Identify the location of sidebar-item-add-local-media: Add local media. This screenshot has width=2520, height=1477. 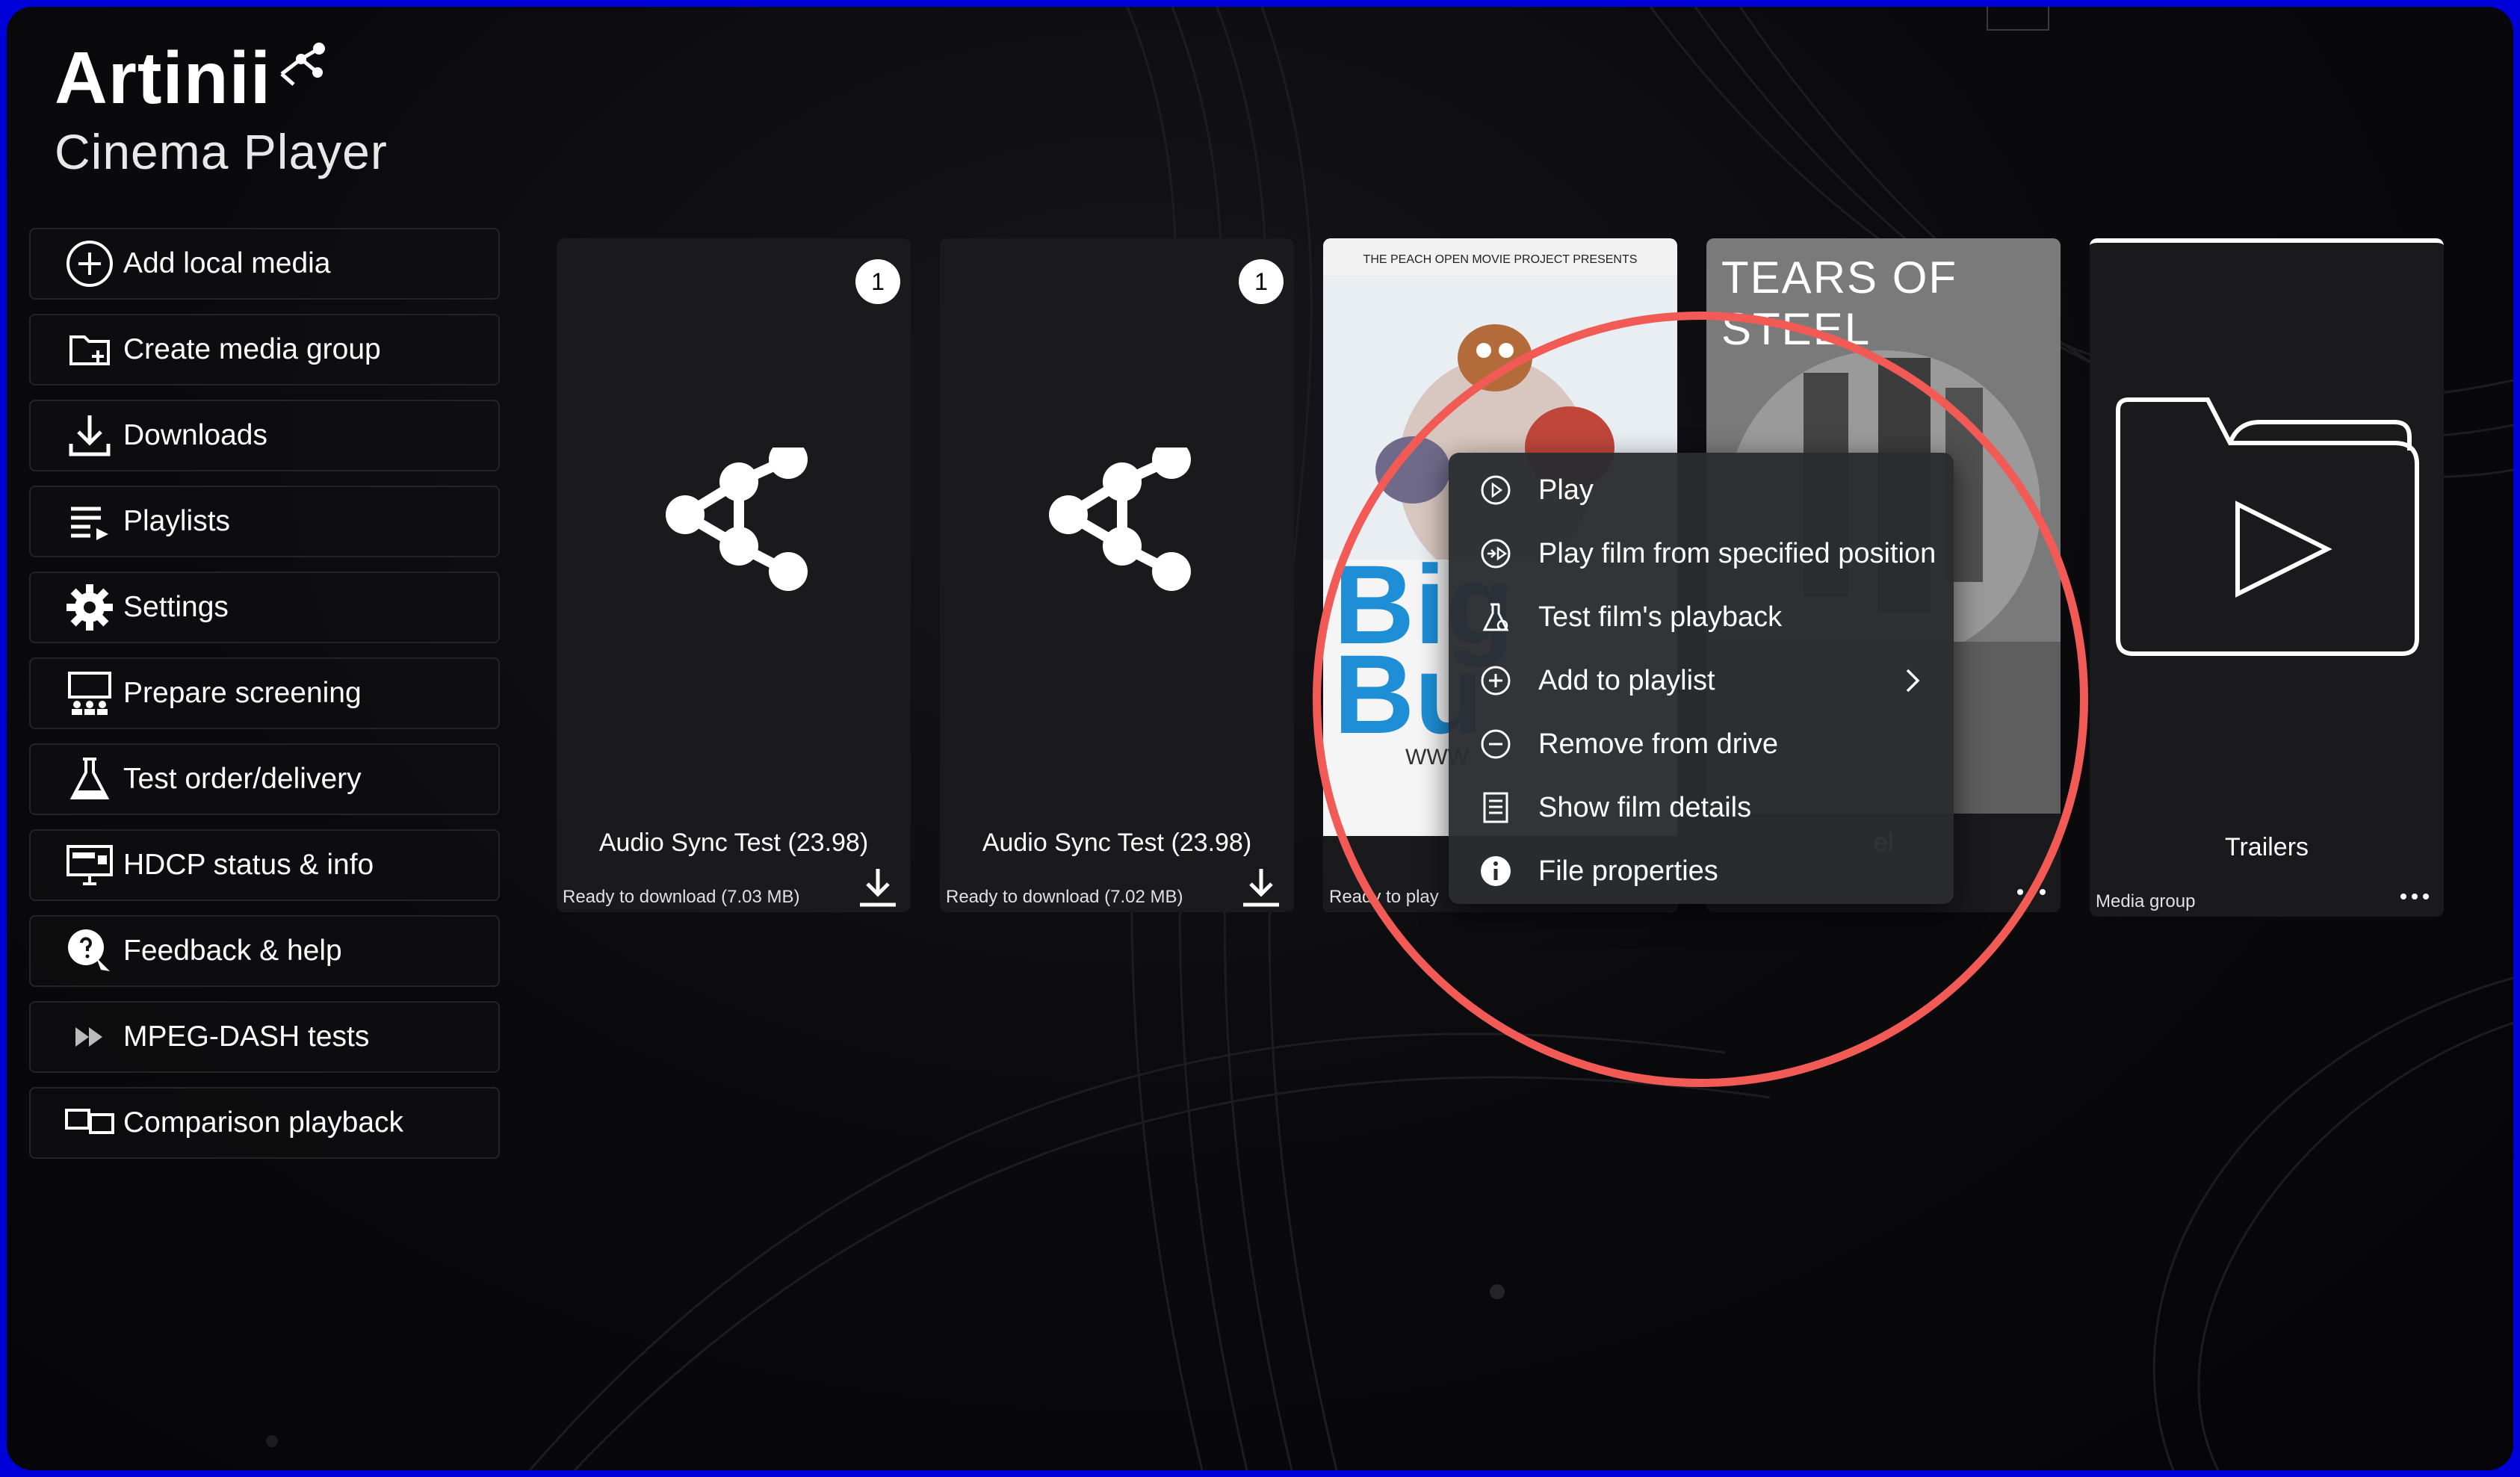
(264, 264).